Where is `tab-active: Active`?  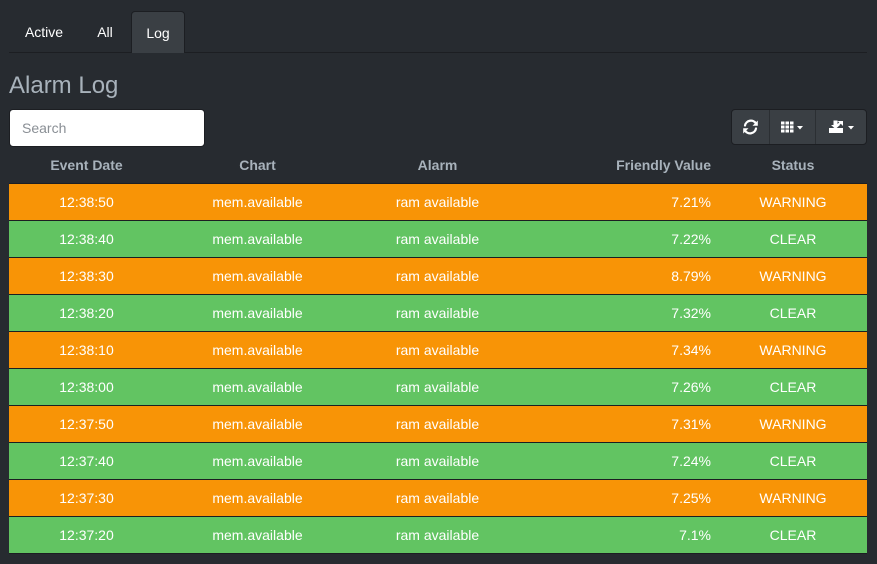 tab-active: Active is located at coordinates (44, 32).